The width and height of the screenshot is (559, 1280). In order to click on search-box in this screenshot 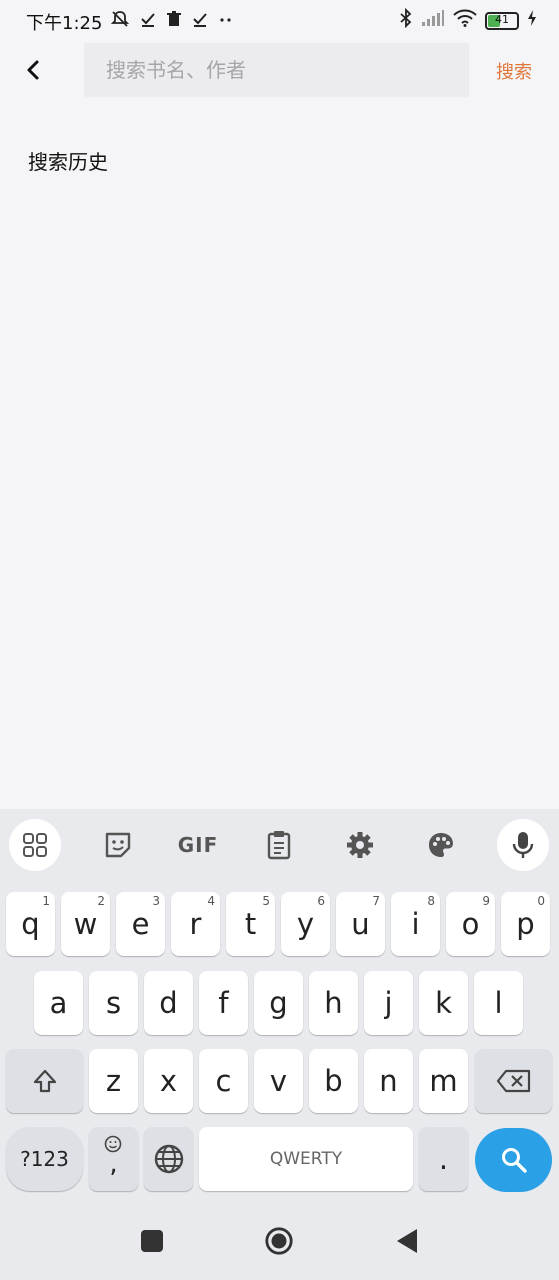, I will do `click(276, 70)`.